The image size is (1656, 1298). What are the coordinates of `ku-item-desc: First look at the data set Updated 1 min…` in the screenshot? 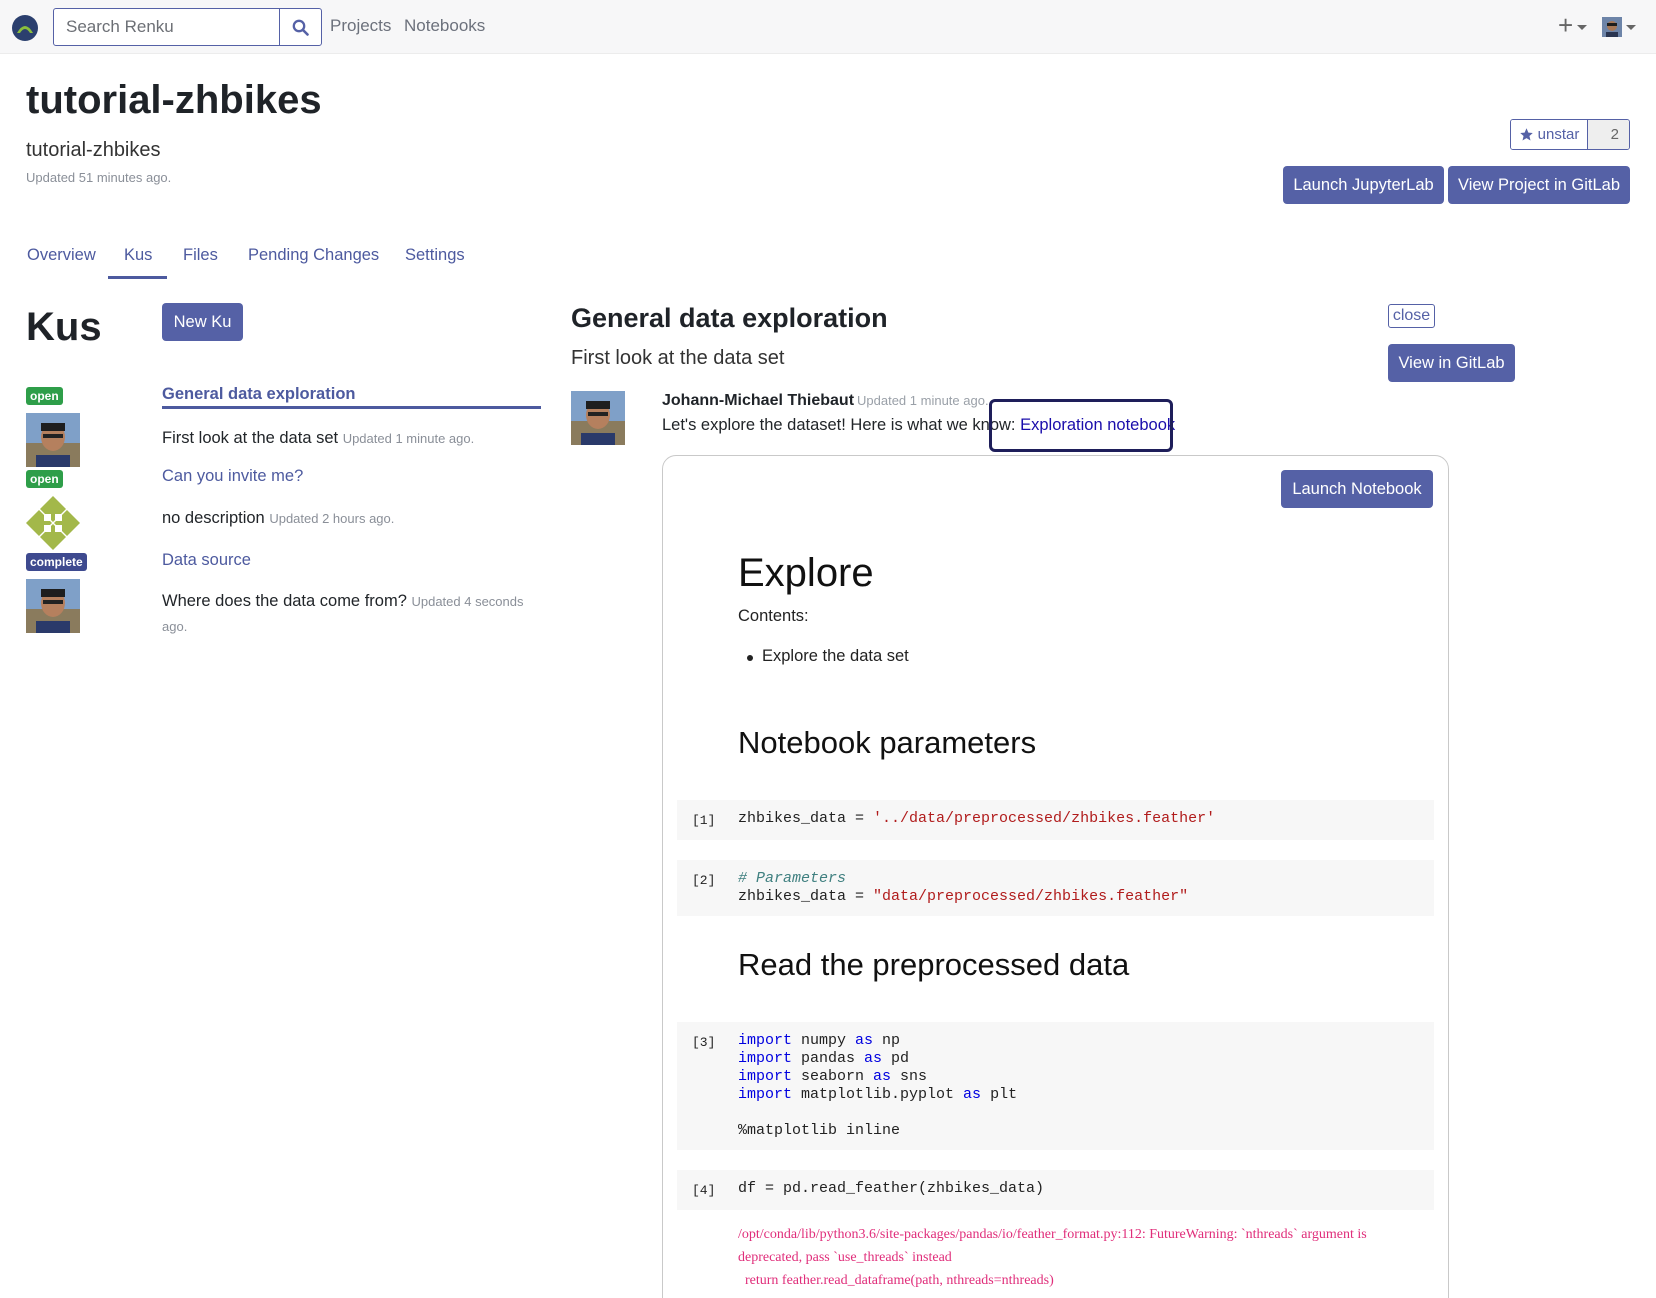 It's located at (347, 438).